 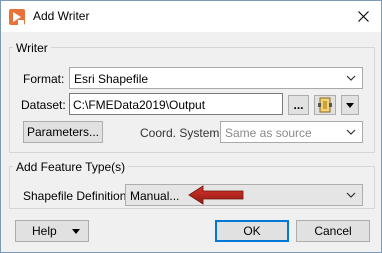 What do you see at coordinates (44, 231) in the screenshot?
I see `help-button-label: Help` at bounding box center [44, 231].